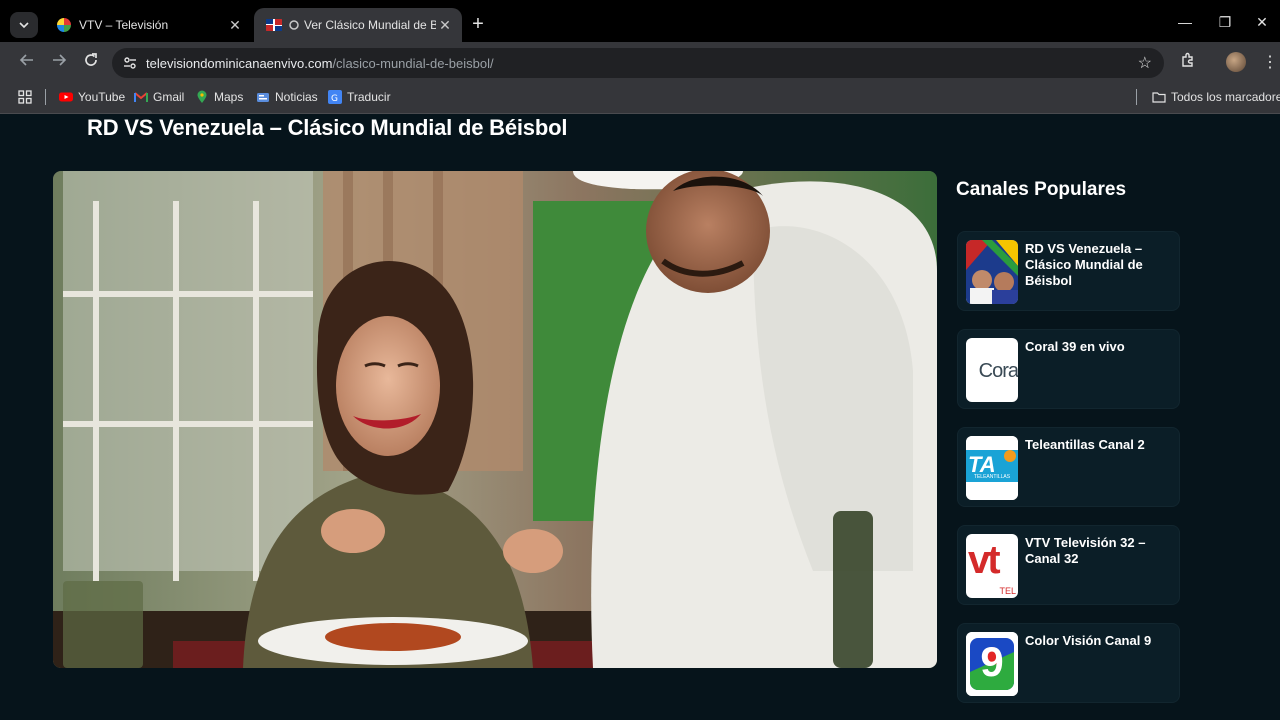 The height and width of the screenshot is (720, 1280). I want to click on flag-favicon-icon, so click(274, 25).